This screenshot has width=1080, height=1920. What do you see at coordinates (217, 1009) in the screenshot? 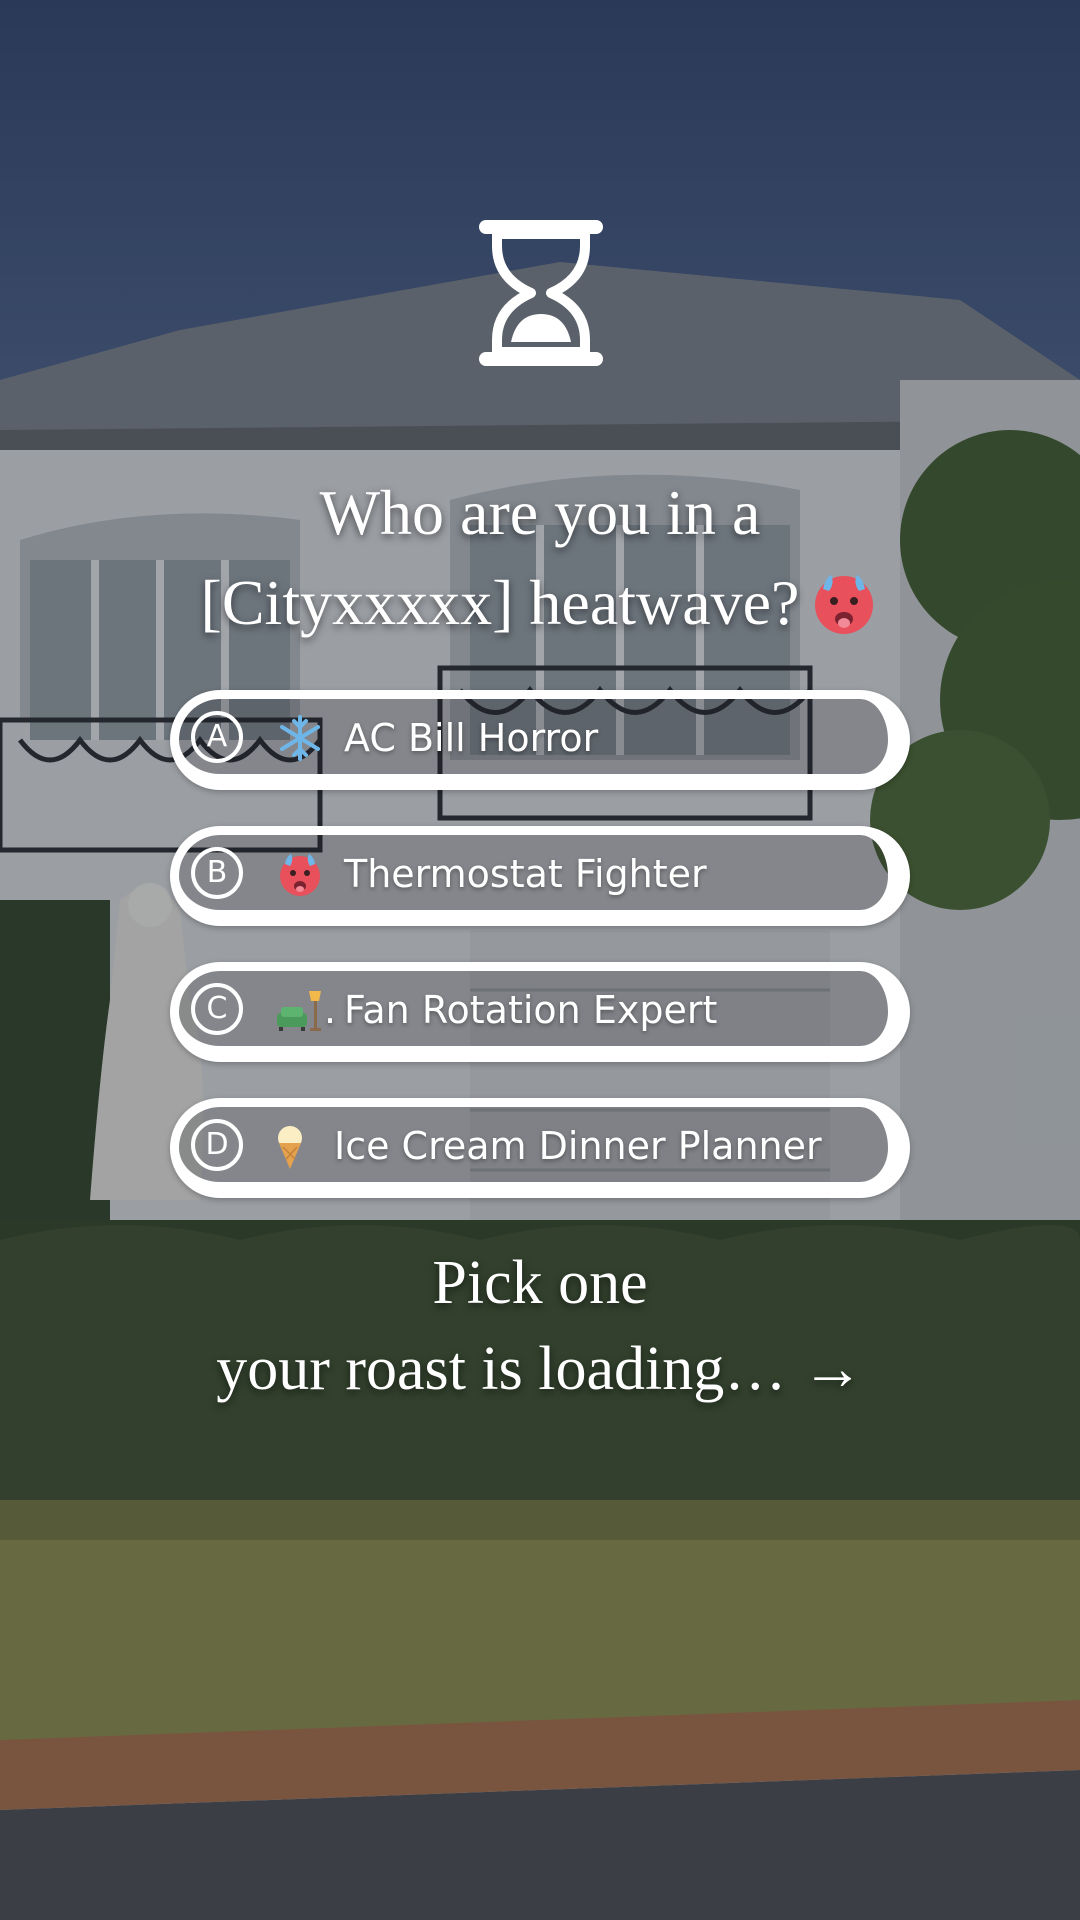
I see `option-letter-c: C` at bounding box center [217, 1009].